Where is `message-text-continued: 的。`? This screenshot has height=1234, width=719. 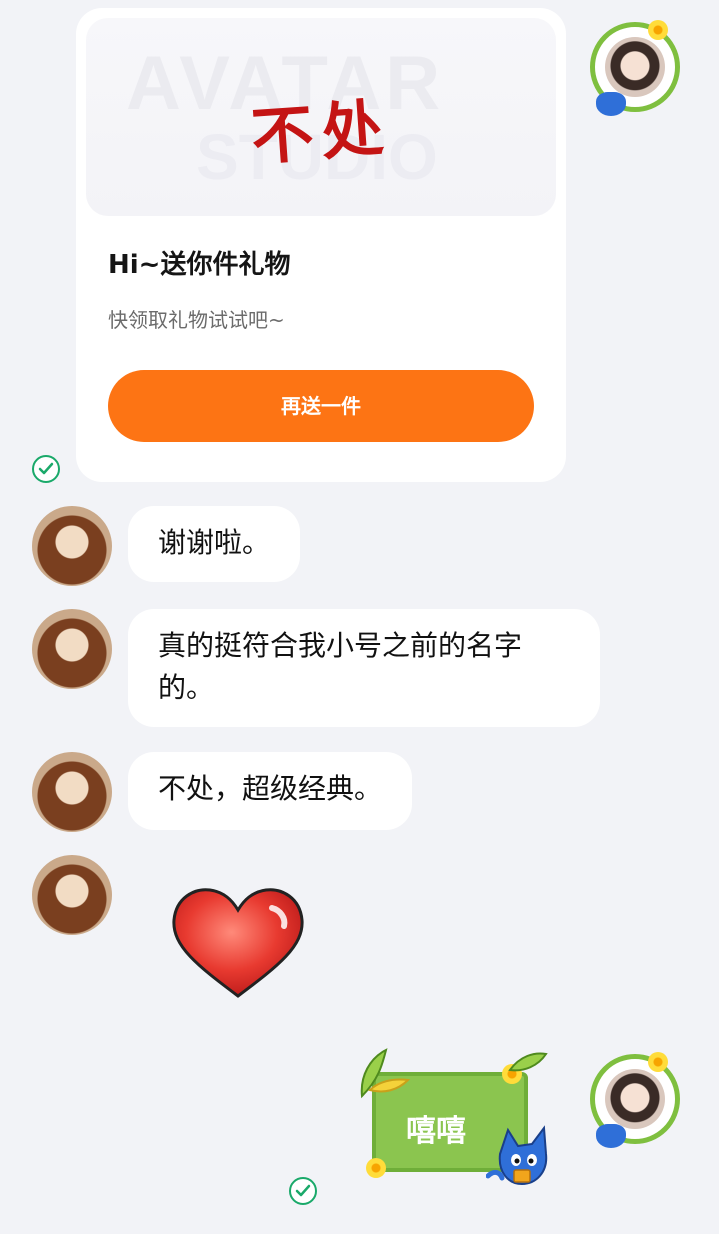
message-text-continued: 的。 is located at coordinates (186, 687).